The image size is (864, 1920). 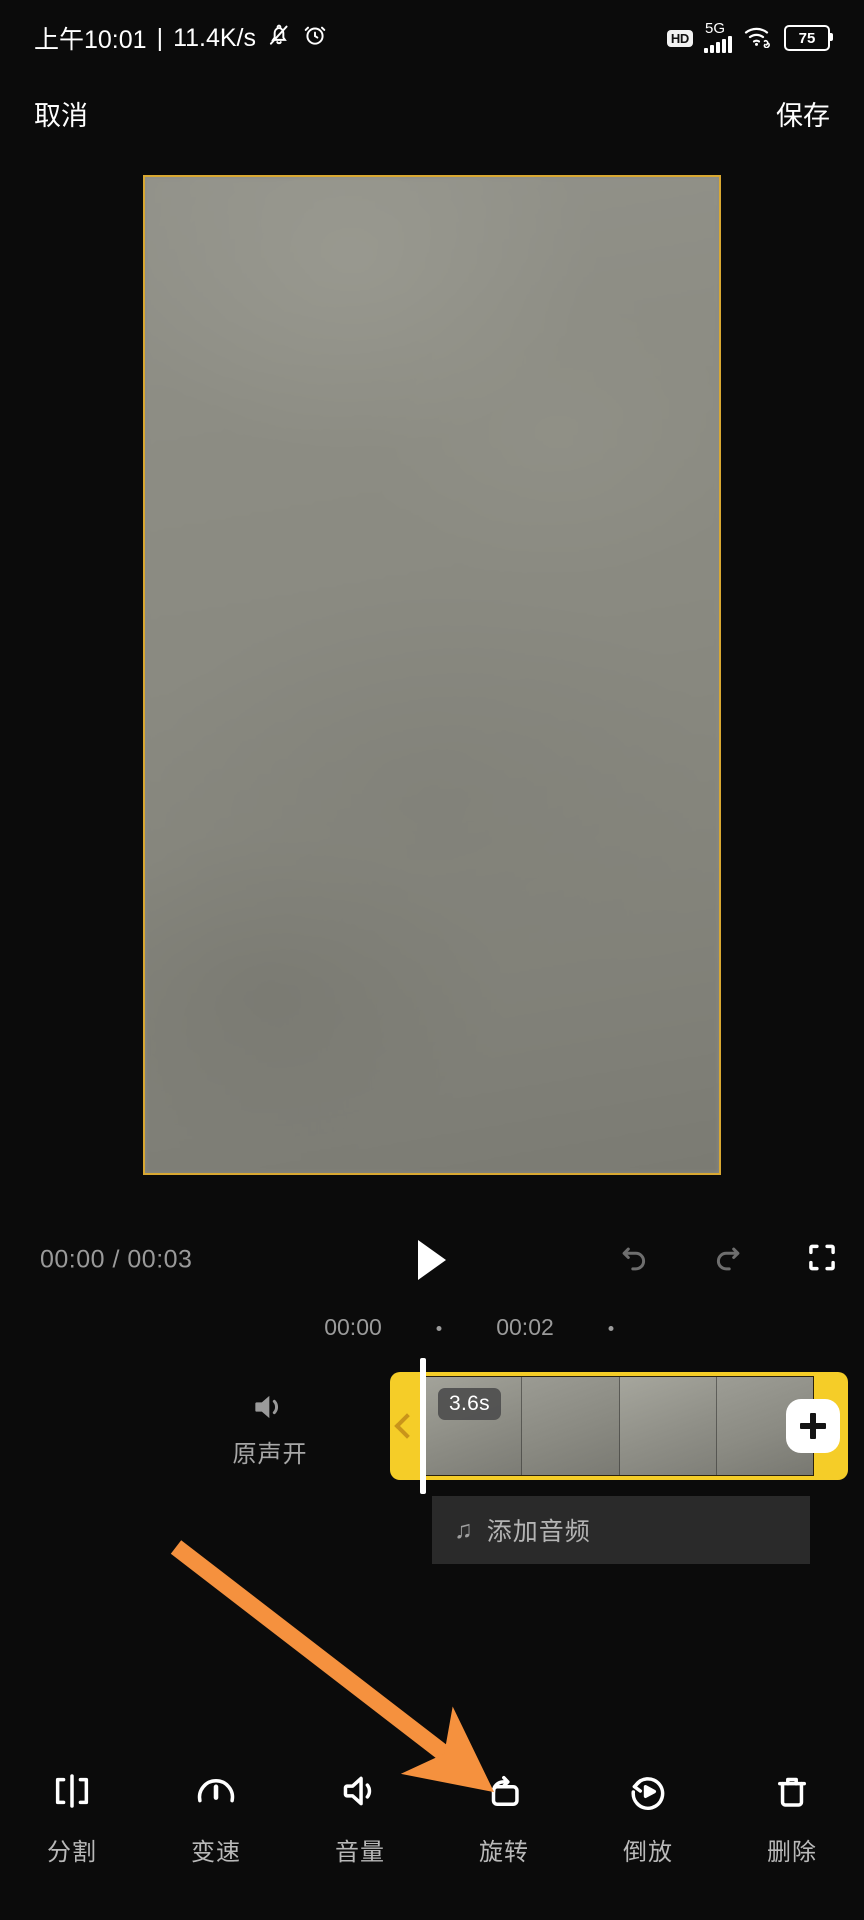 What do you see at coordinates (792, 1852) in the screenshot?
I see `tool-label: 删除` at bounding box center [792, 1852].